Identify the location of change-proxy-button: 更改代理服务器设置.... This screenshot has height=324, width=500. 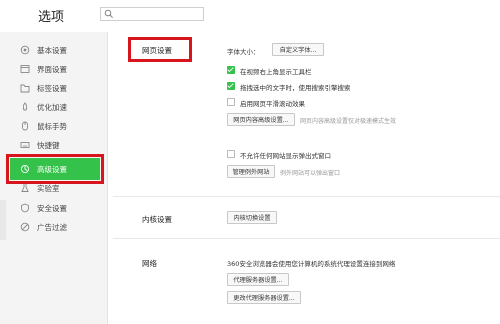
(264, 297).